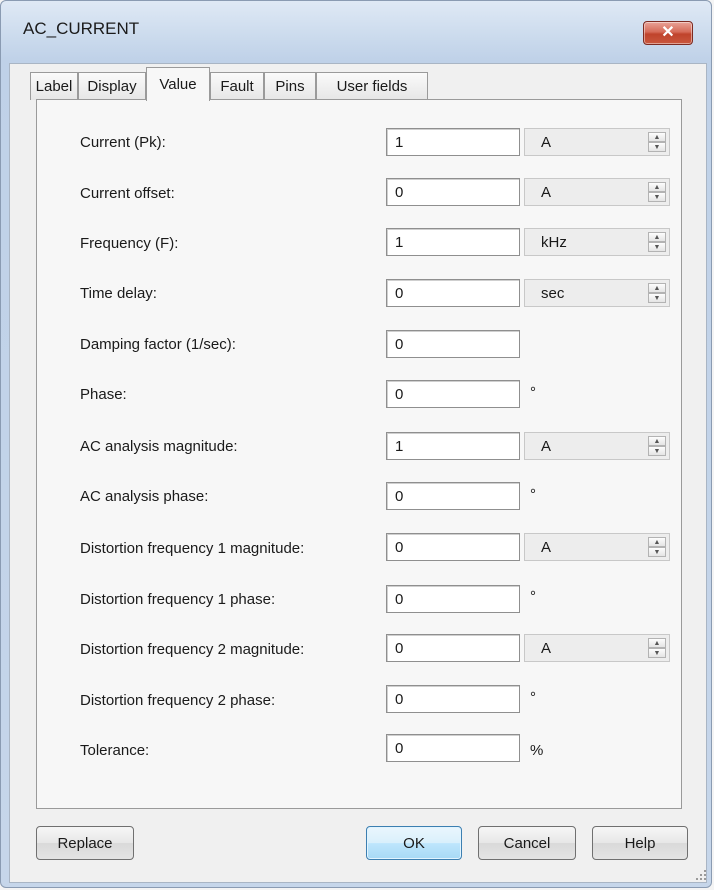 The image size is (714, 890). Describe the element at coordinates (123, 142) in the screenshot. I see `current-pk-label: Current (Pk):` at that location.